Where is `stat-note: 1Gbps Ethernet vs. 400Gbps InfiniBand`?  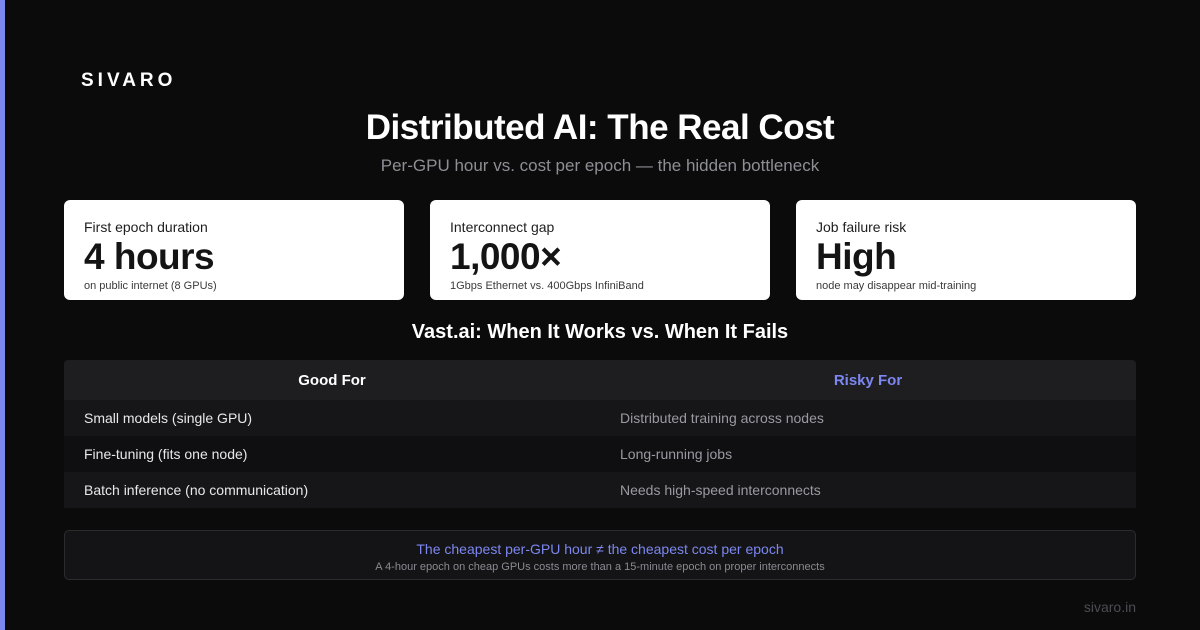
stat-note: 1Gbps Ethernet vs. 400Gbps InfiniBand is located at coordinates (547, 286).